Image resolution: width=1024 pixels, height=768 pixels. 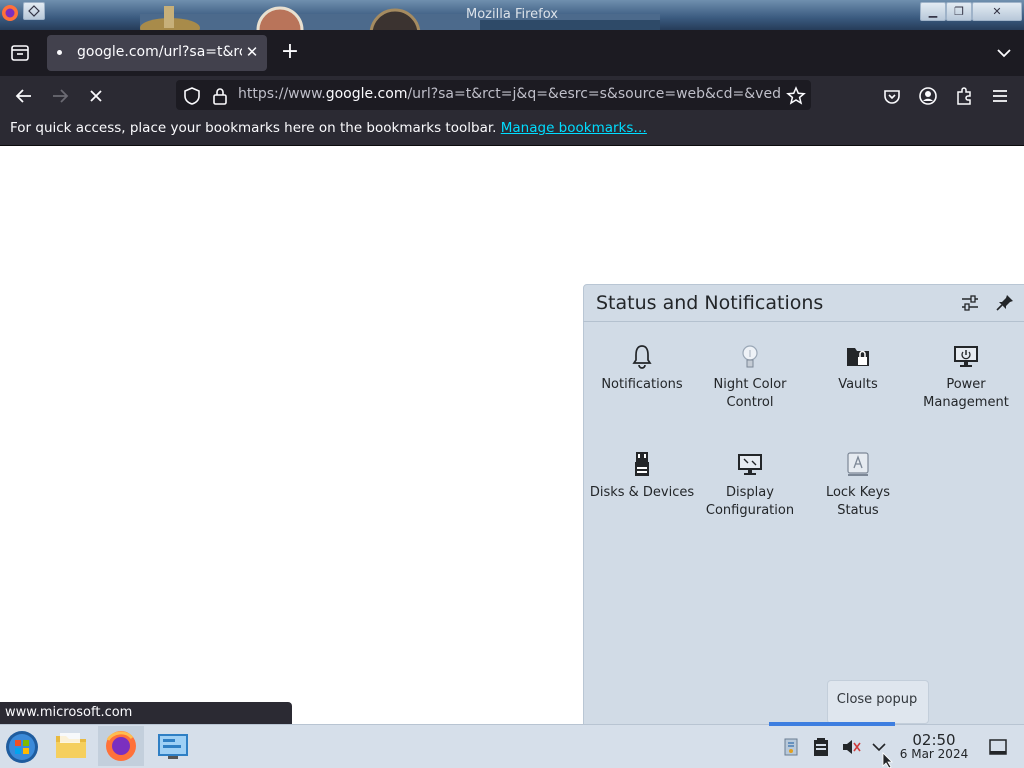 I want to click on minimize-button: ▁, so click(x=933, y=11).